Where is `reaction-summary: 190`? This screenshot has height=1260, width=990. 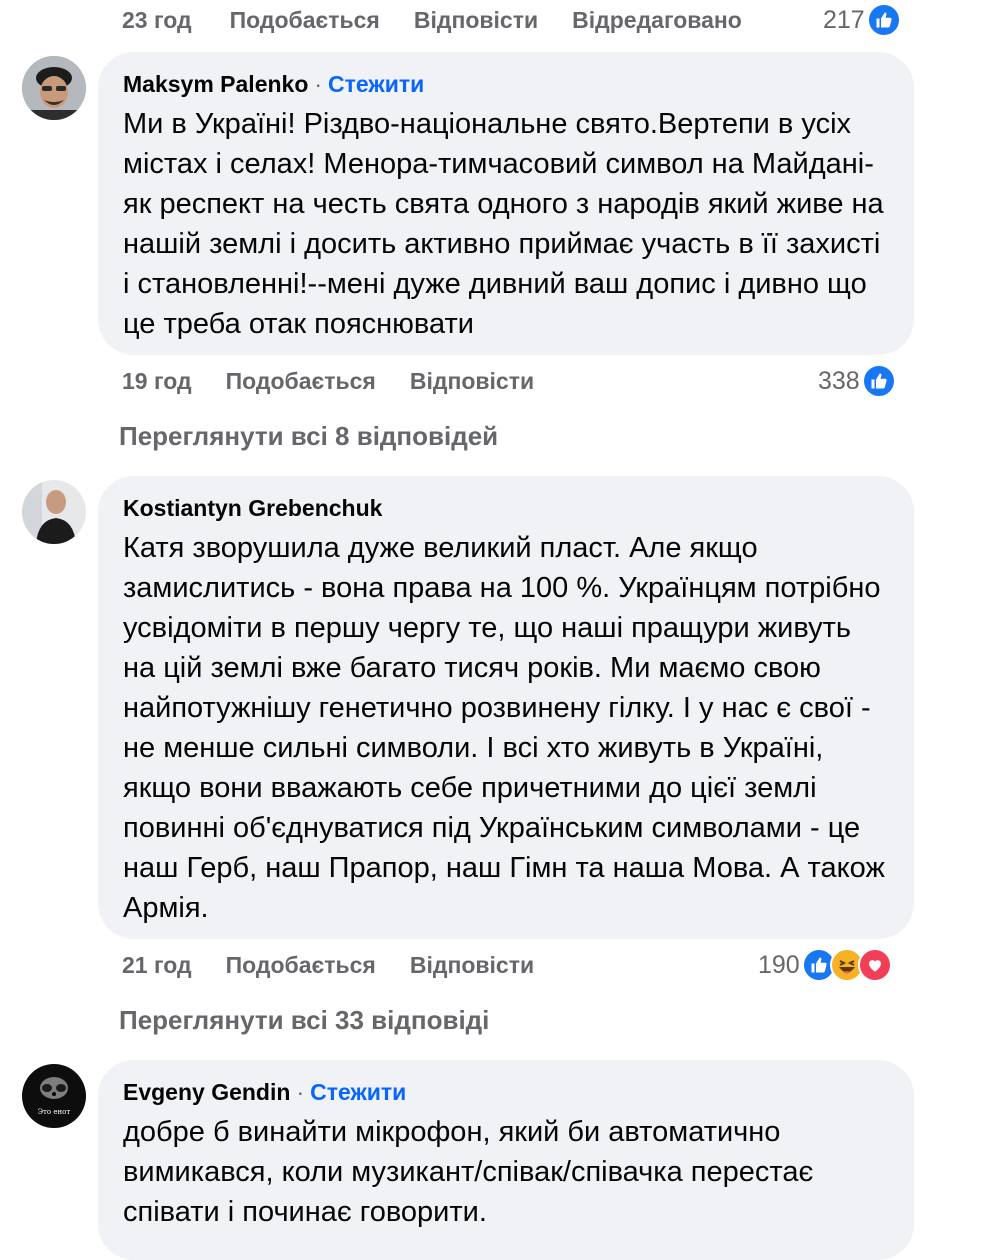
reaction-summary: 190 is located at coordinates (825, 965).